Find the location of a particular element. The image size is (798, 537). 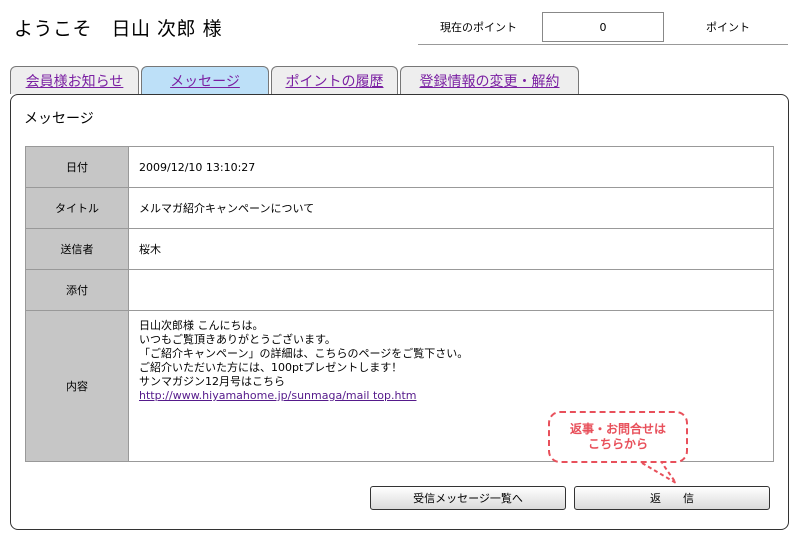

points-underline is located at coordinates (603, 44).